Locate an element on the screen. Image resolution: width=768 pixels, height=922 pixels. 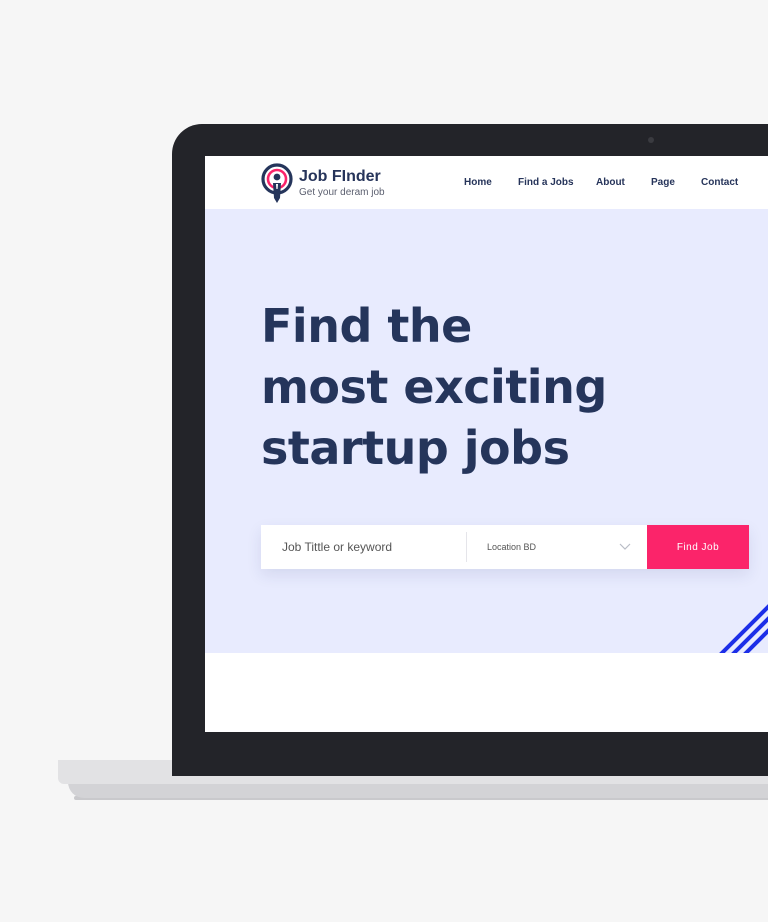
location-select: Location BD is located at coordinates (557, 547).